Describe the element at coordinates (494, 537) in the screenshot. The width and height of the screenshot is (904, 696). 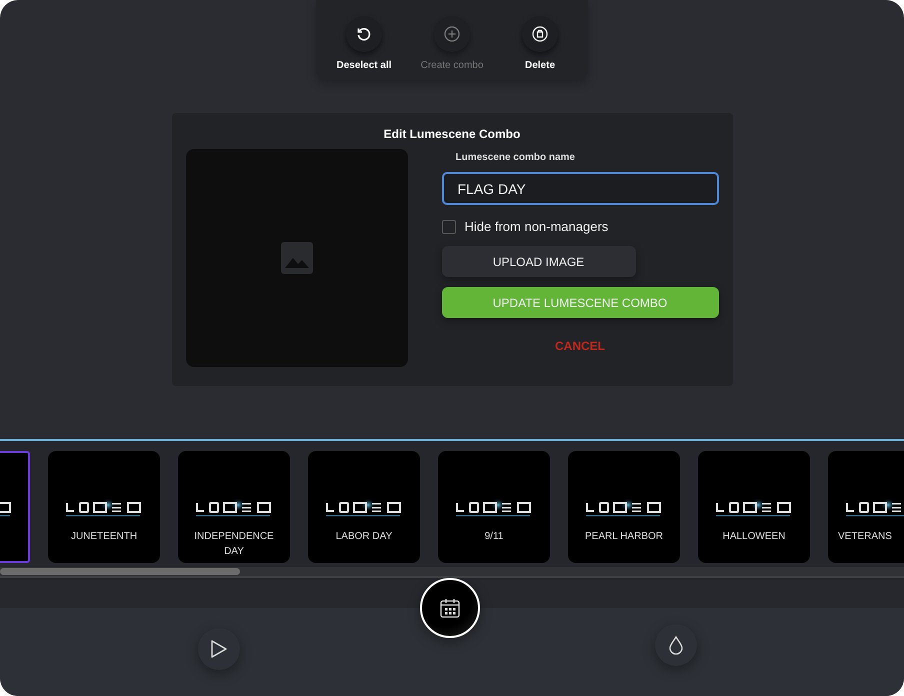
I see `scene-label: 9/11` at that location.